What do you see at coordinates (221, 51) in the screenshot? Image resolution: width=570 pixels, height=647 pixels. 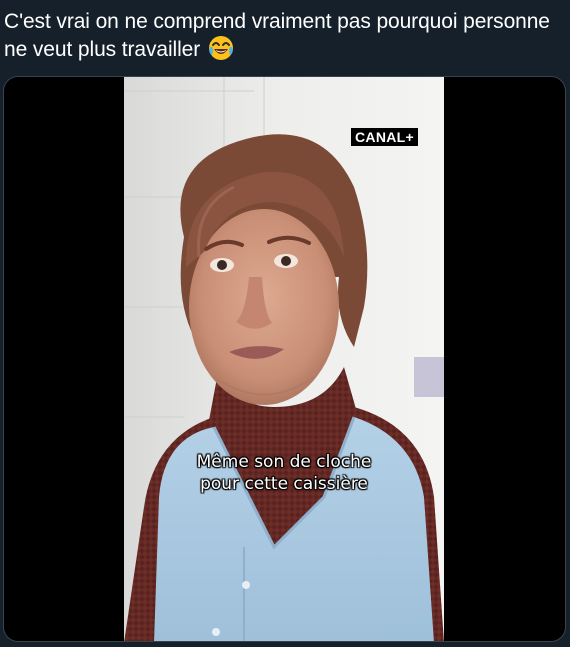 I see `laughing-tears-emoji-icon` at bounding box center [221, 51].